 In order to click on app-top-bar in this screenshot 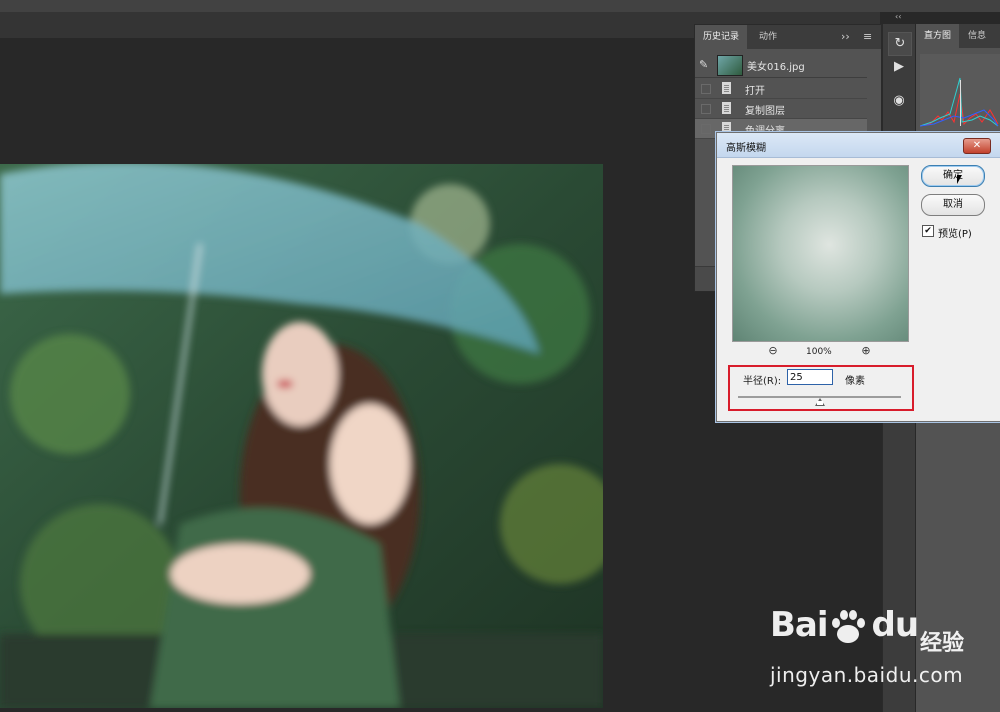, I will do `click(500, 6)`.